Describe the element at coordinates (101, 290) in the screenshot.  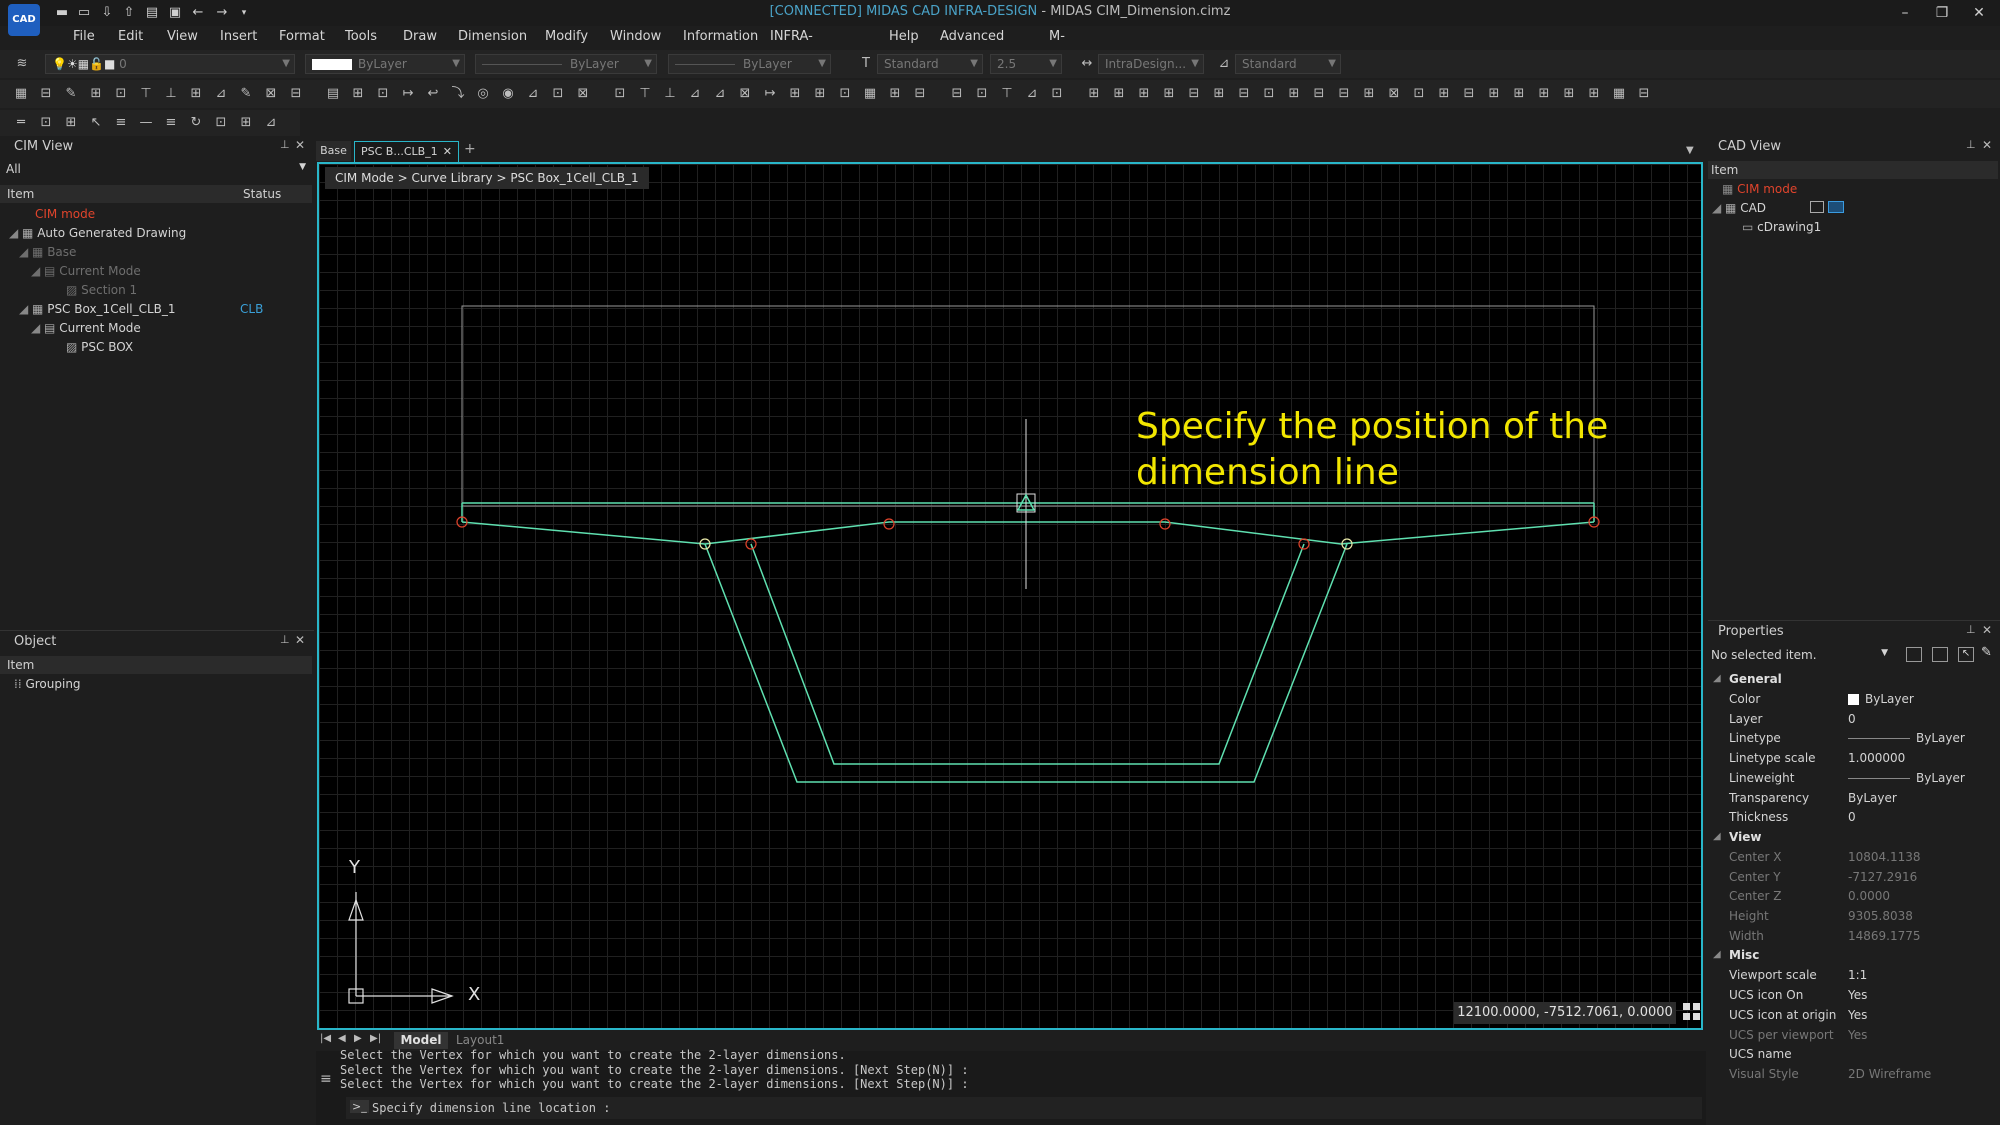
I see `tree-item-section-1: ▨ Section 1` at that location.